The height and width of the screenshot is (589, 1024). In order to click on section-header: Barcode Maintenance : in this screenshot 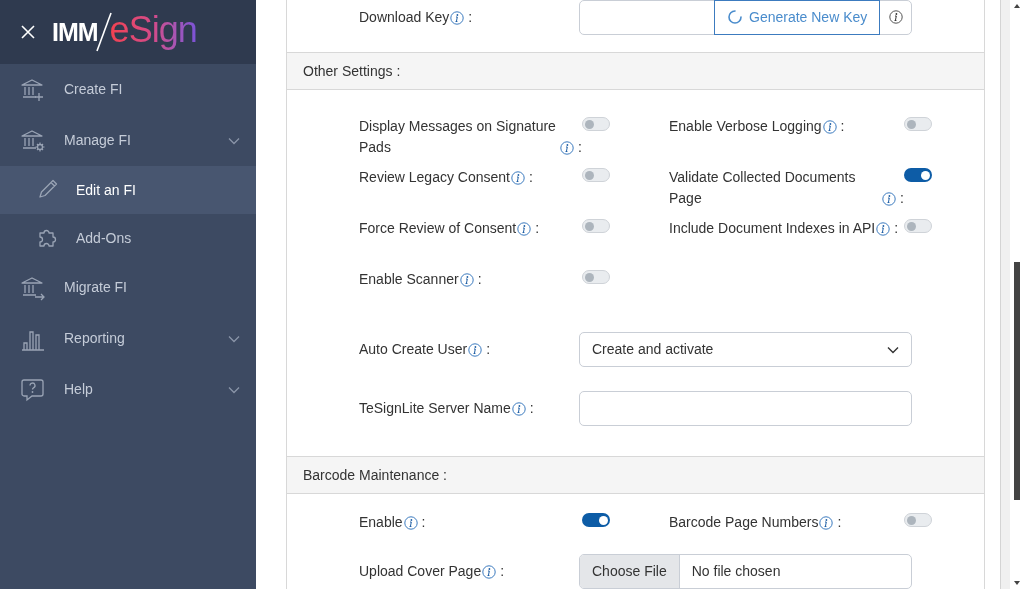, I will do `click(635, 475)`.